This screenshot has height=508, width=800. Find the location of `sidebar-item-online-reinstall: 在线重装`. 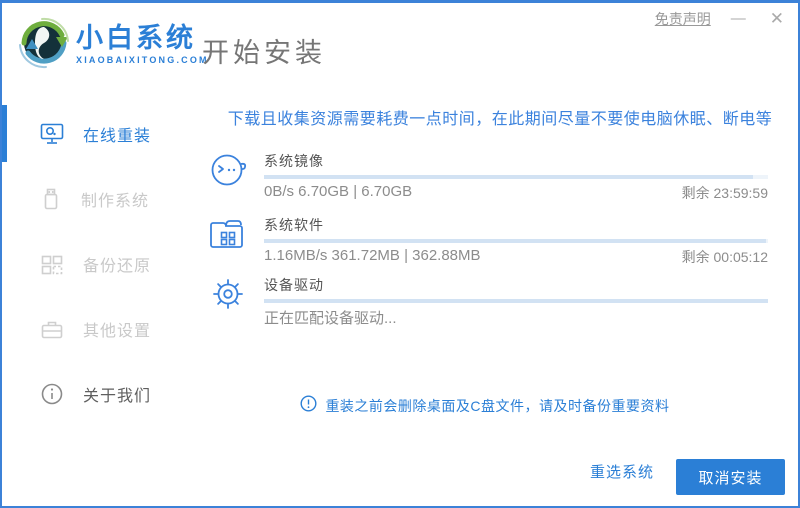

sidebar-item-online-reinstall: 在线重装 is located at coordinates (102, 133).